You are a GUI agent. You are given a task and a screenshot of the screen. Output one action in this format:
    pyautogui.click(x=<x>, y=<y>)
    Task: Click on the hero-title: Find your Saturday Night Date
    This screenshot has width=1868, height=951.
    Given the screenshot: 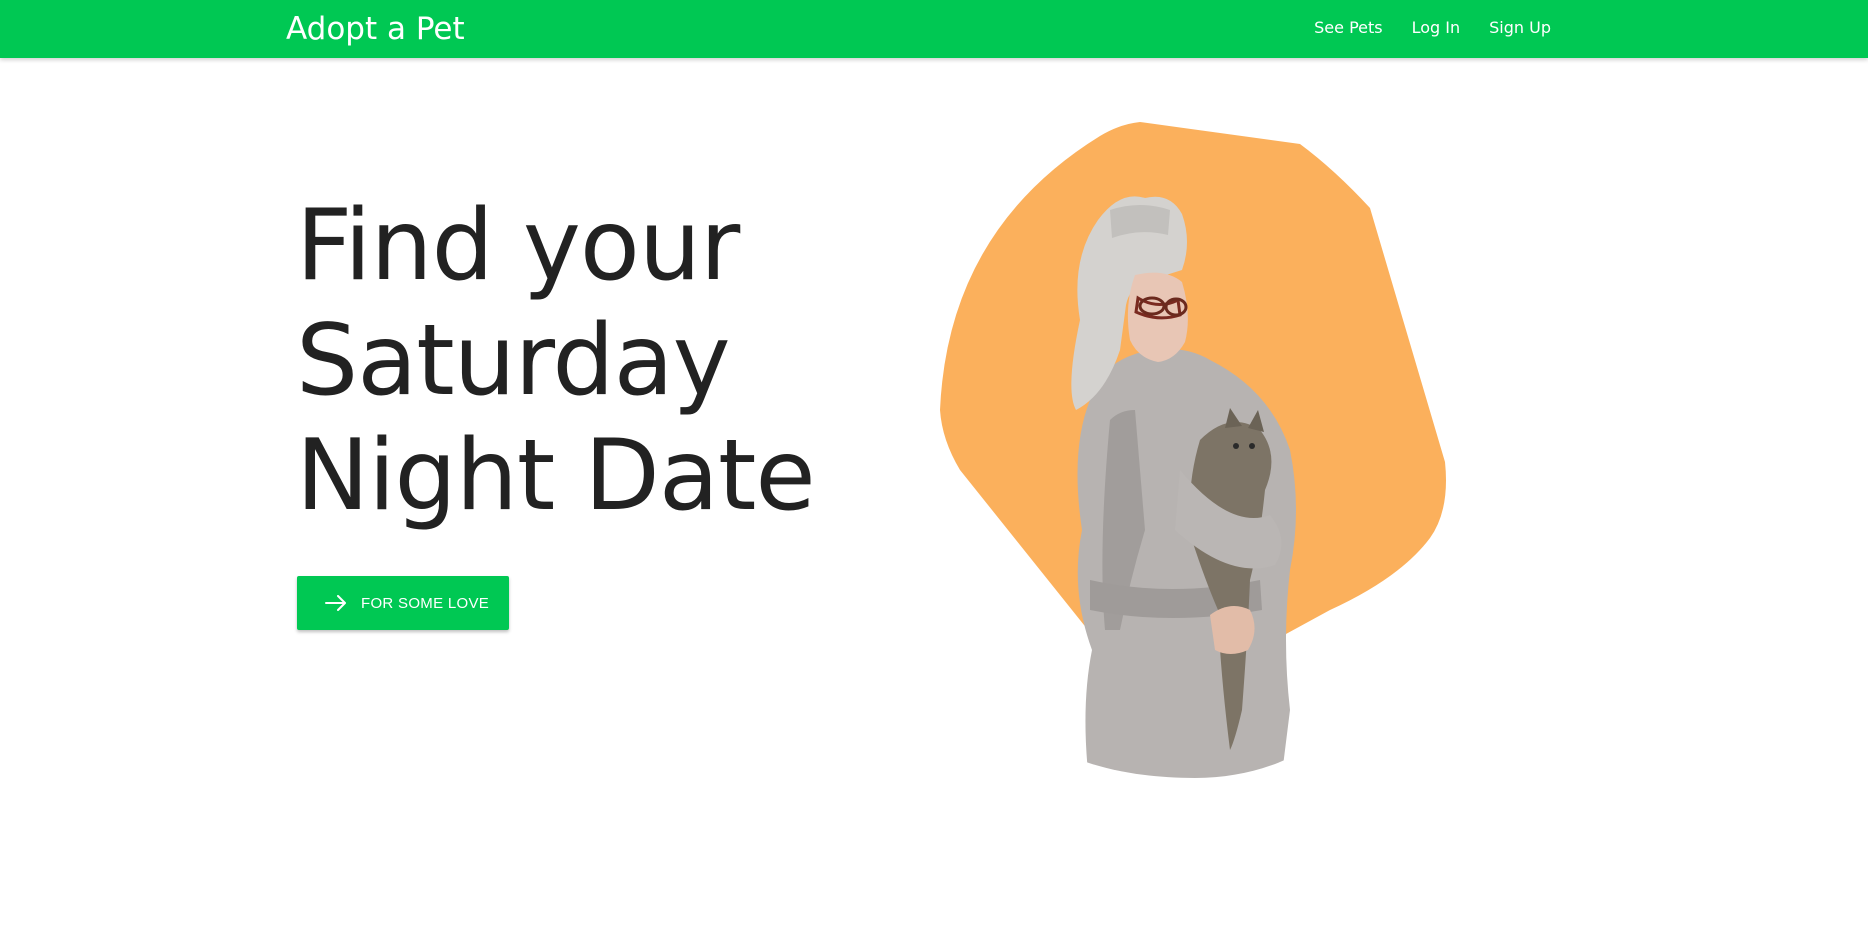 What is the action you would take?
    pyautogui.click(x=556, y=361)
    